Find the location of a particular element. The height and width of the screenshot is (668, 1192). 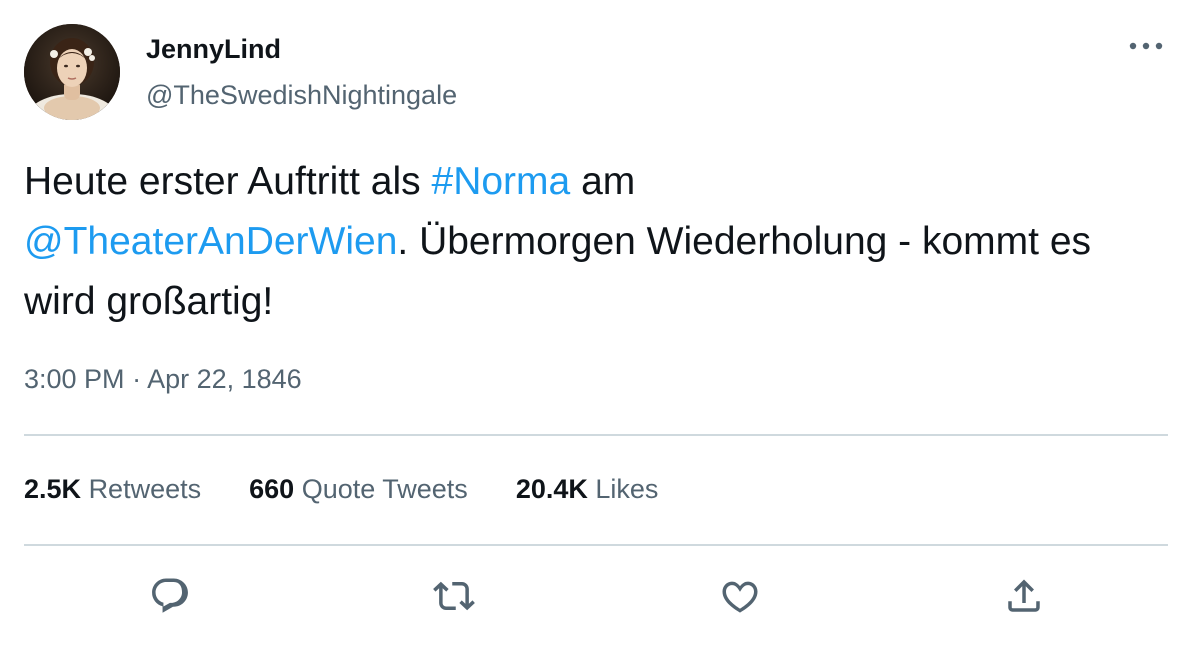

reply-button is located at coordinates (170, 596).